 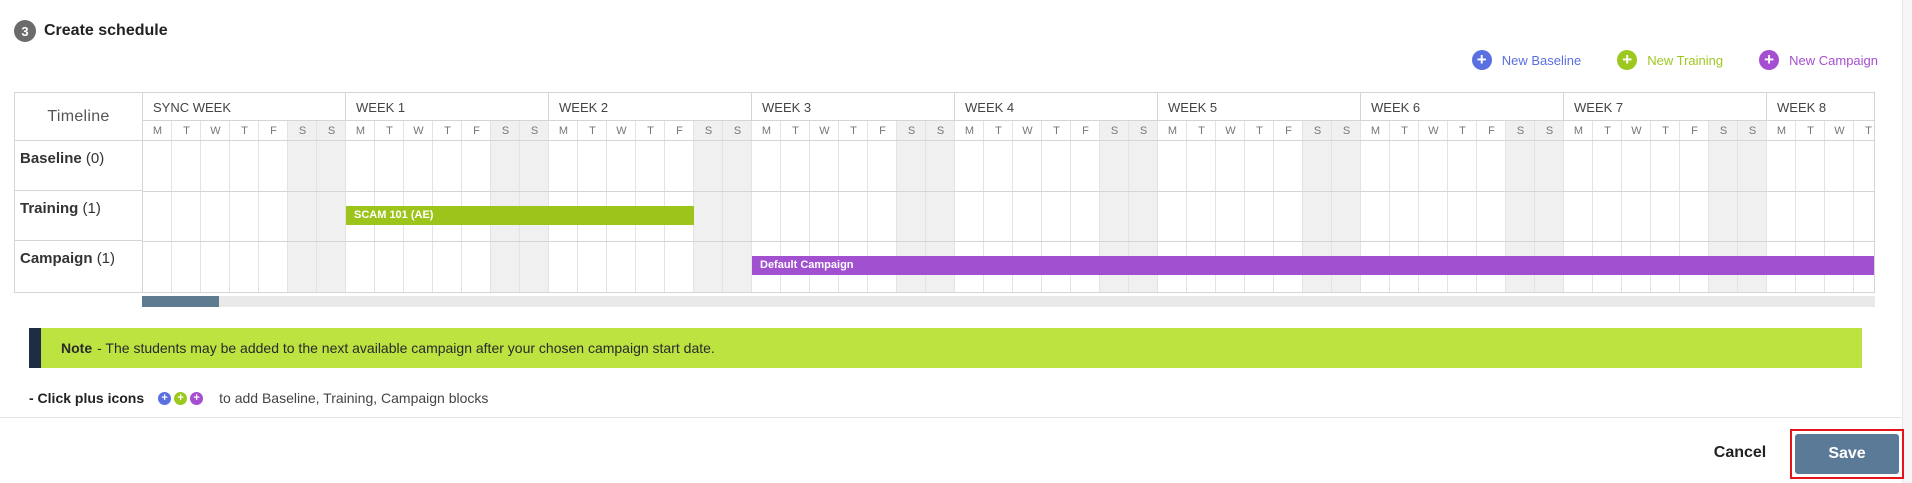 I want to click on footer-divider, so click(x=956, y=417).